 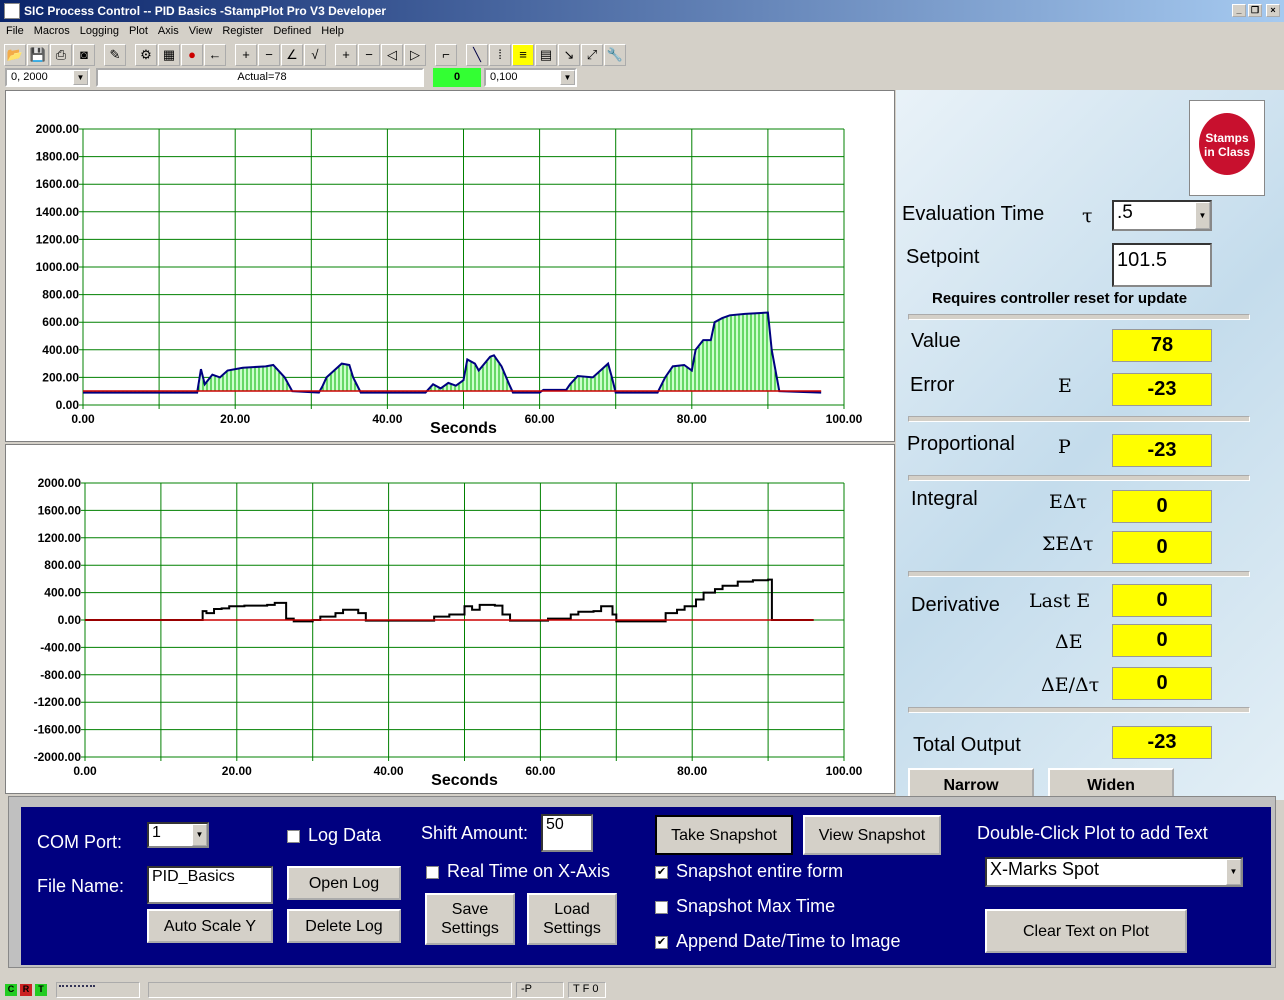 What do you see at coordinates (201, 31) in the screenshot?
I see `menu-view: View` at bounding box center [201, 31].